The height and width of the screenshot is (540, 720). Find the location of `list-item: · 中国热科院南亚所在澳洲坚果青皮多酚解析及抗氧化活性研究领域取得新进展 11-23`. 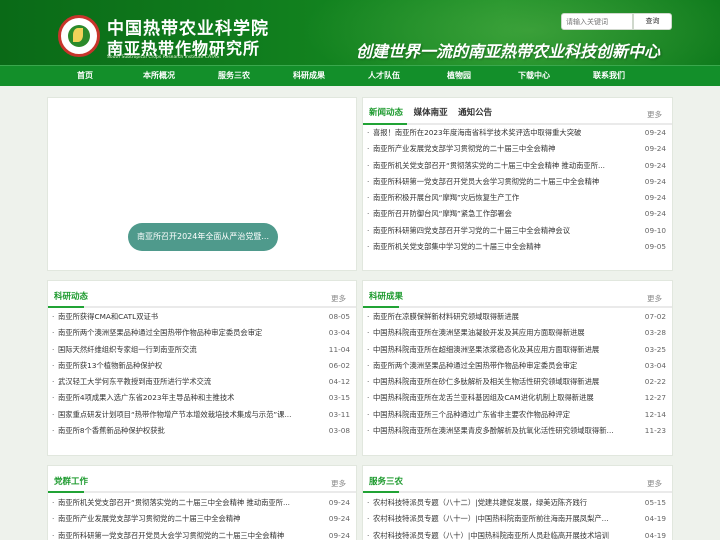

list-item: · 中国热科院南亚所在澳洲坚果青皮多酚解析及抗氧化活性研究领域取得新进展 11-23 is located at coordinates (516, 431).